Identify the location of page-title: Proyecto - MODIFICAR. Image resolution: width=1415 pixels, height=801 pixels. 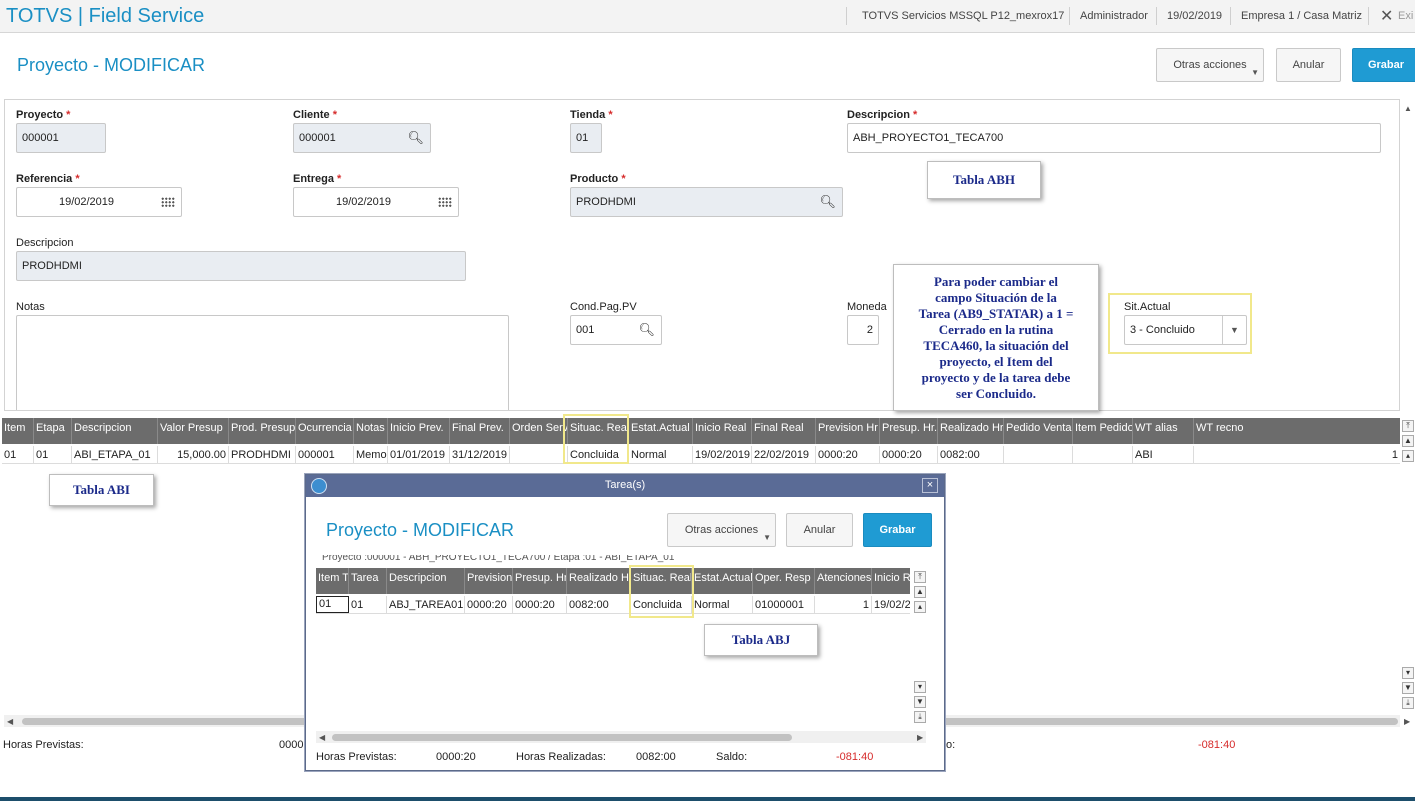
(111, 65).